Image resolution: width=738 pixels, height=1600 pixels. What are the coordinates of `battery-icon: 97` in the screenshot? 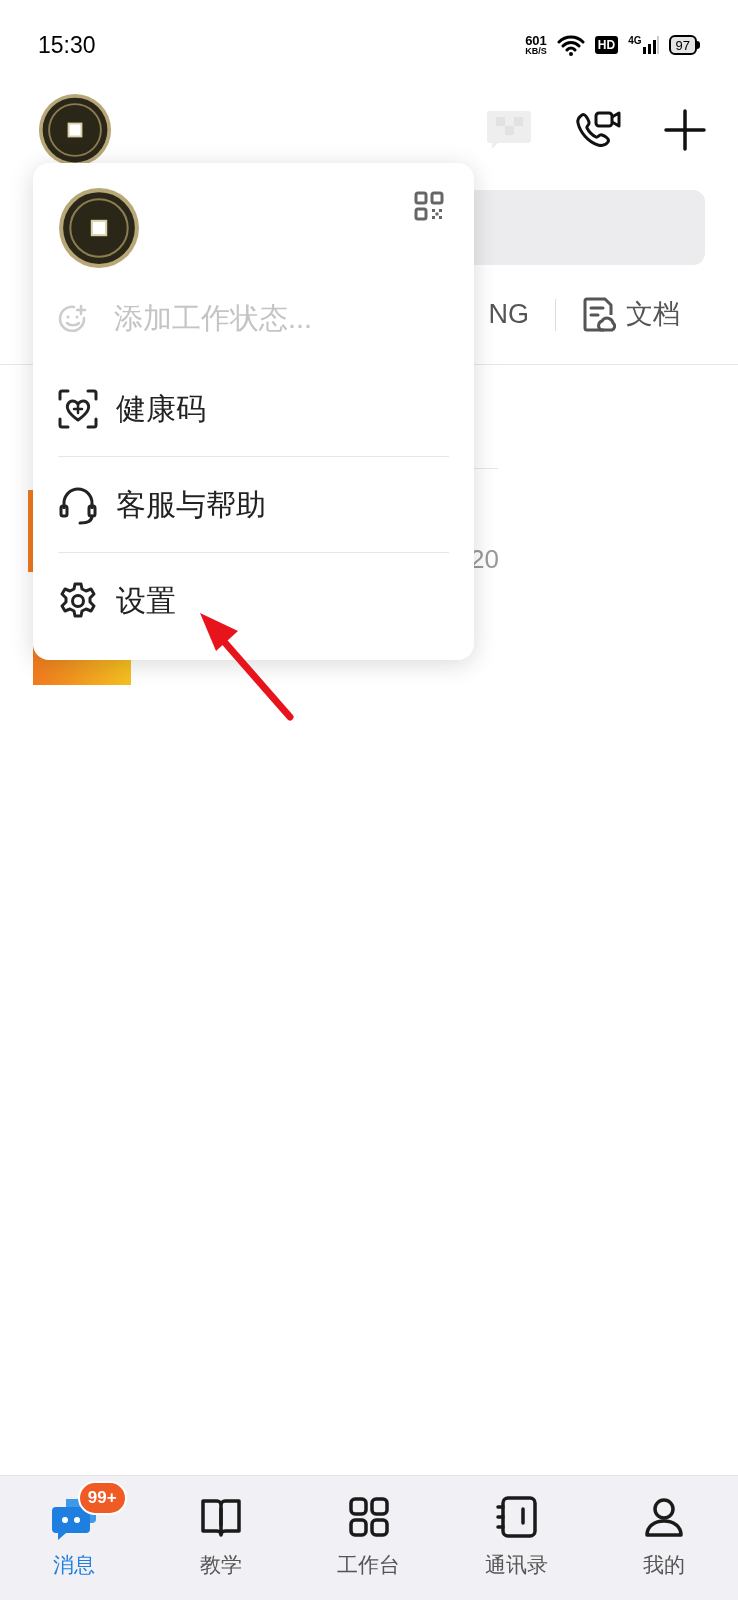 It's located at (682, 45).